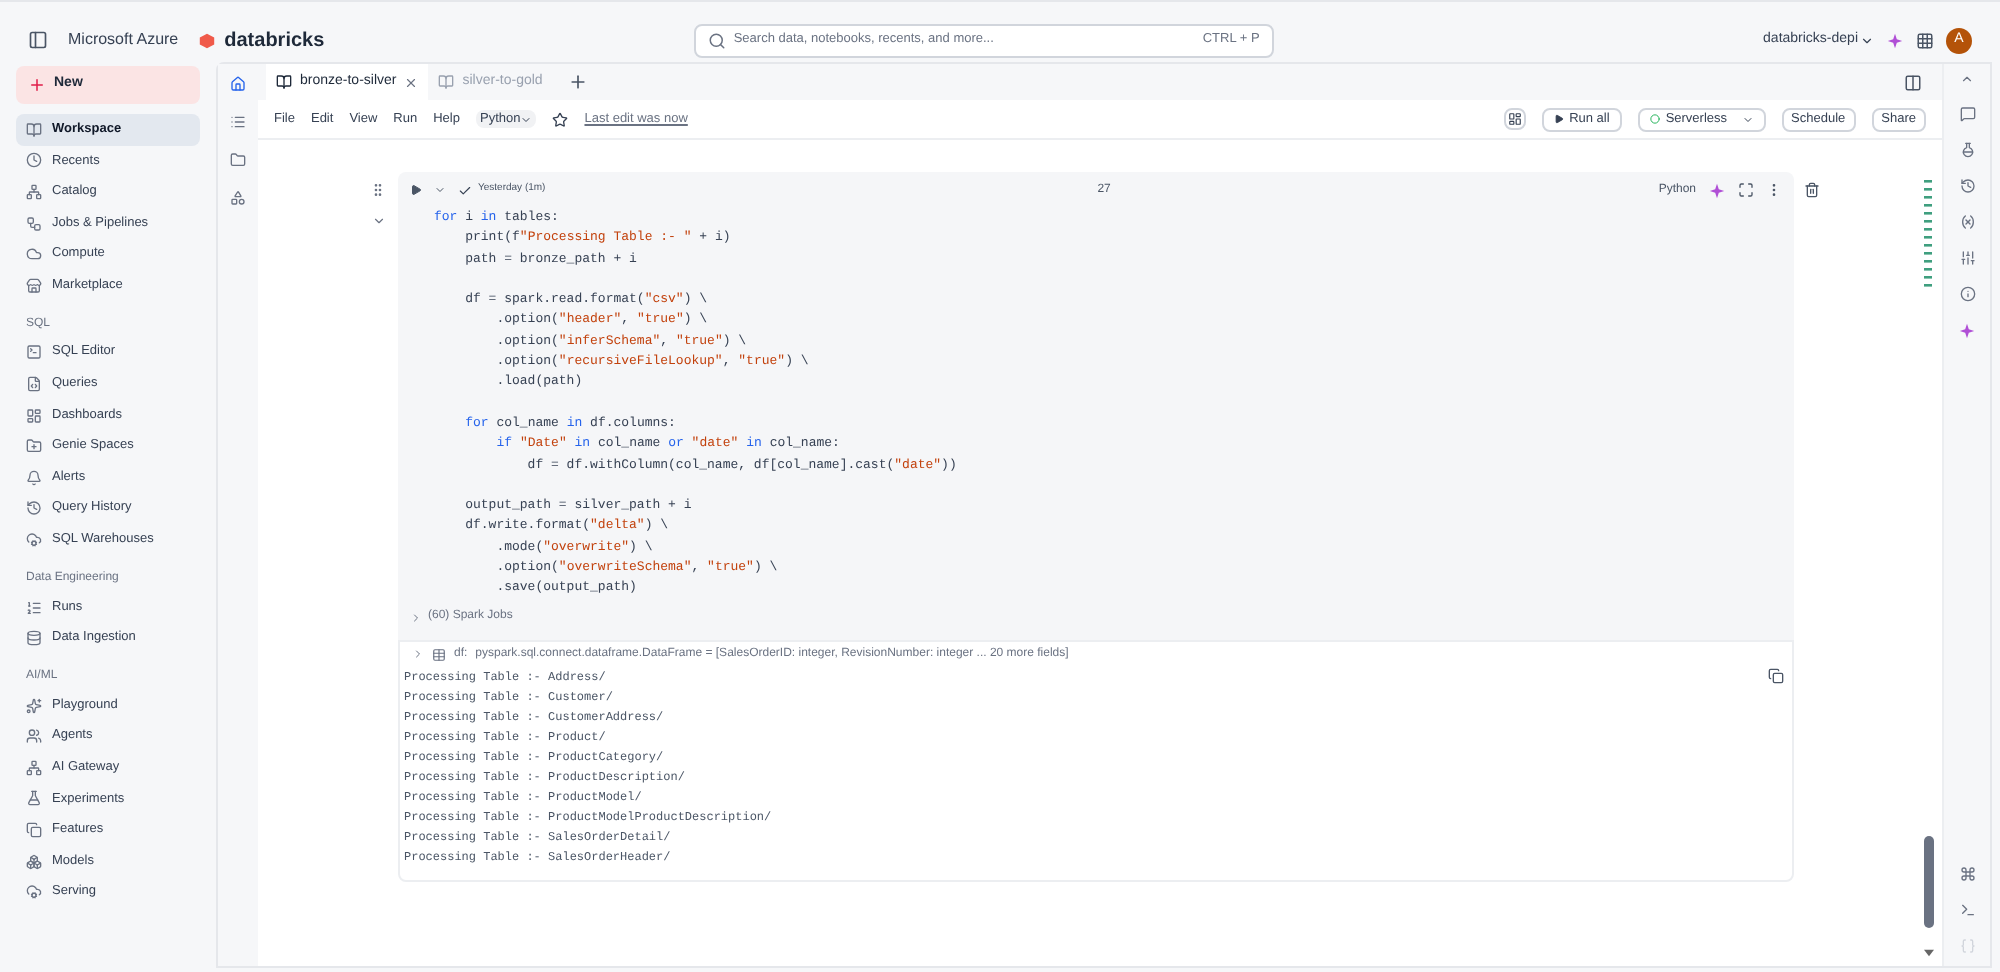 The height and width of the screenshot is (972, 2000). Describe the element at coordinates (560, 119) in the screenshot. I see `favorite-icon` at that location.